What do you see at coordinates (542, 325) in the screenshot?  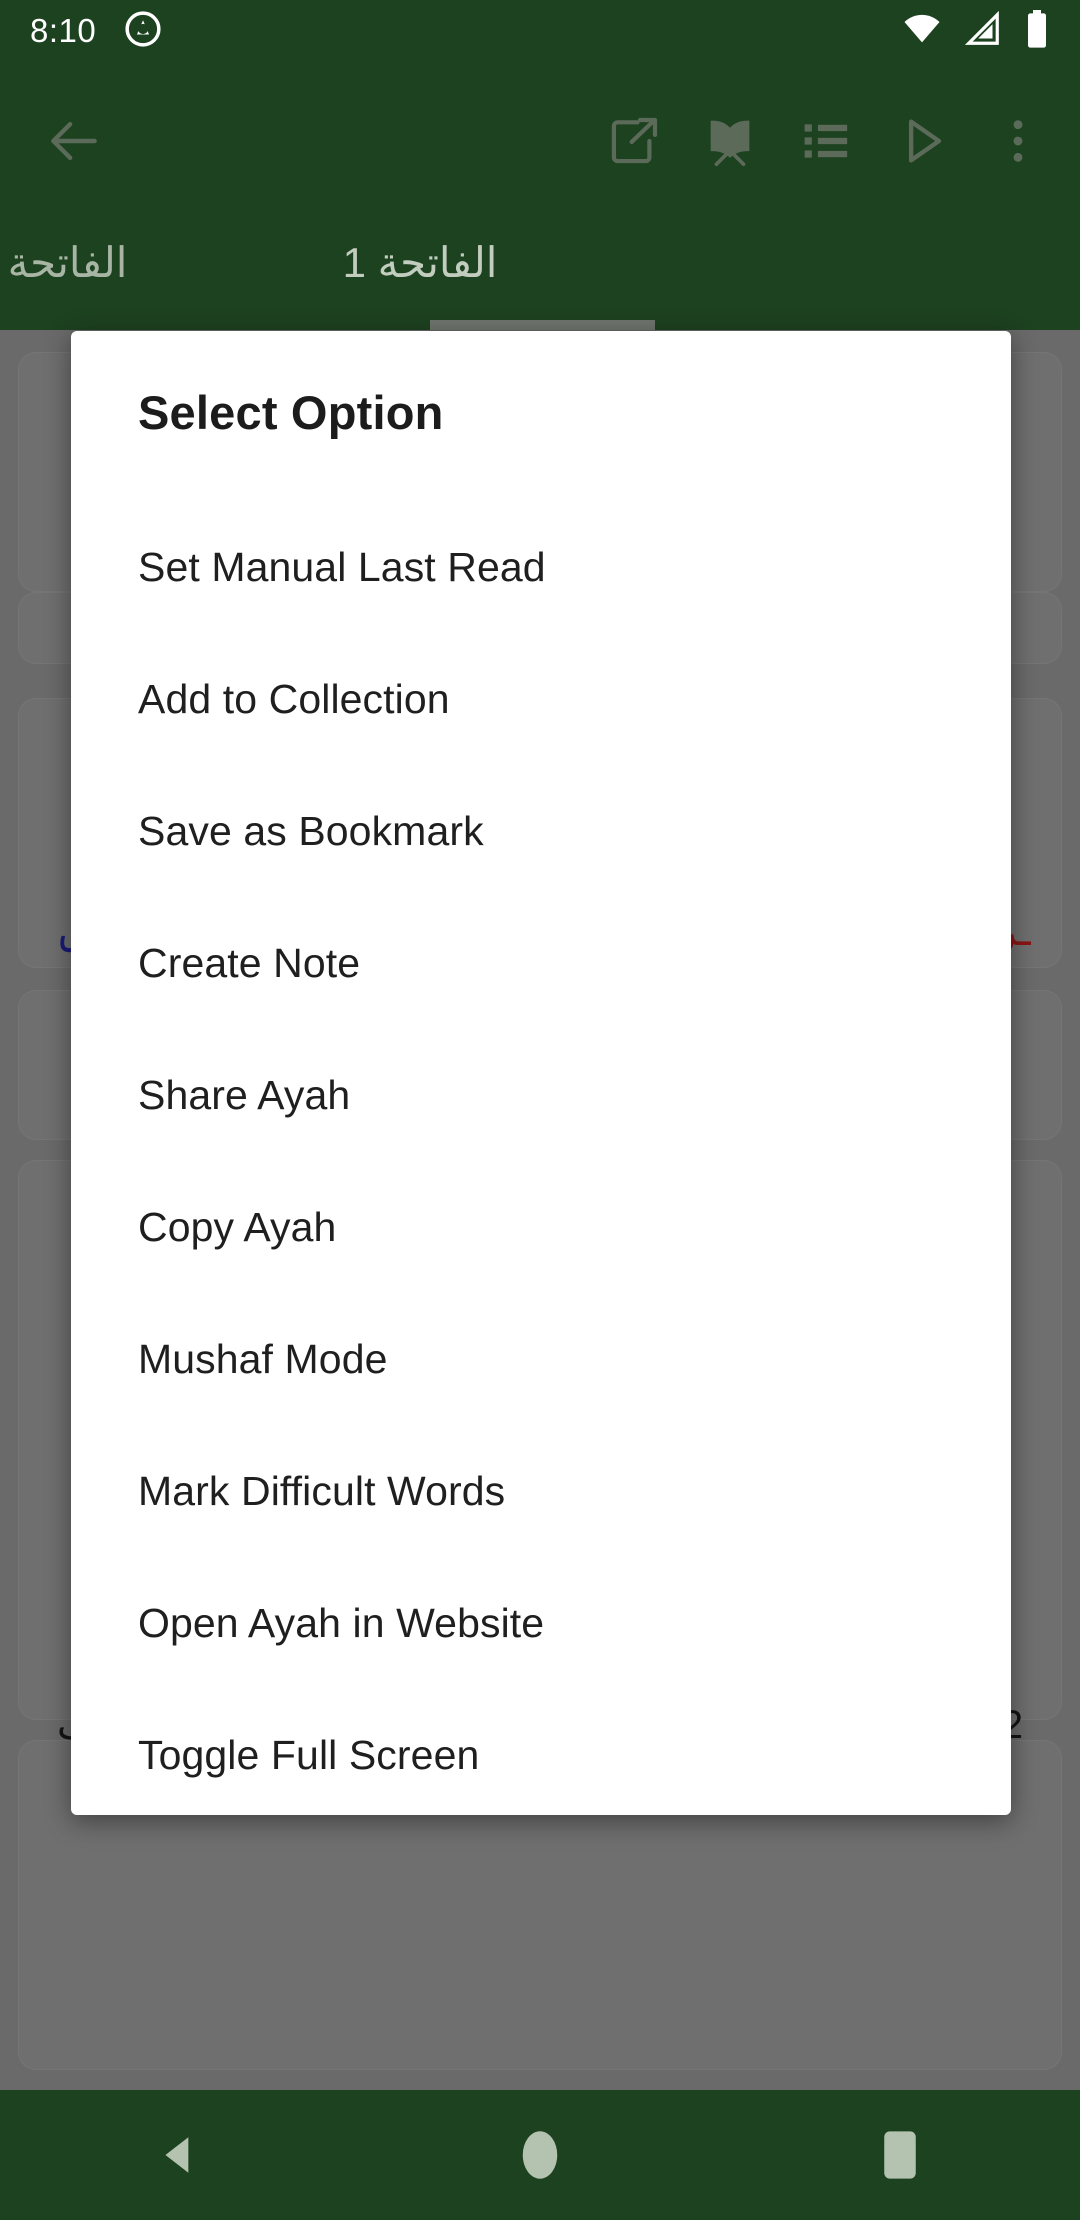 I see `tab-selection-indicator` at bounding box center [542, 325].